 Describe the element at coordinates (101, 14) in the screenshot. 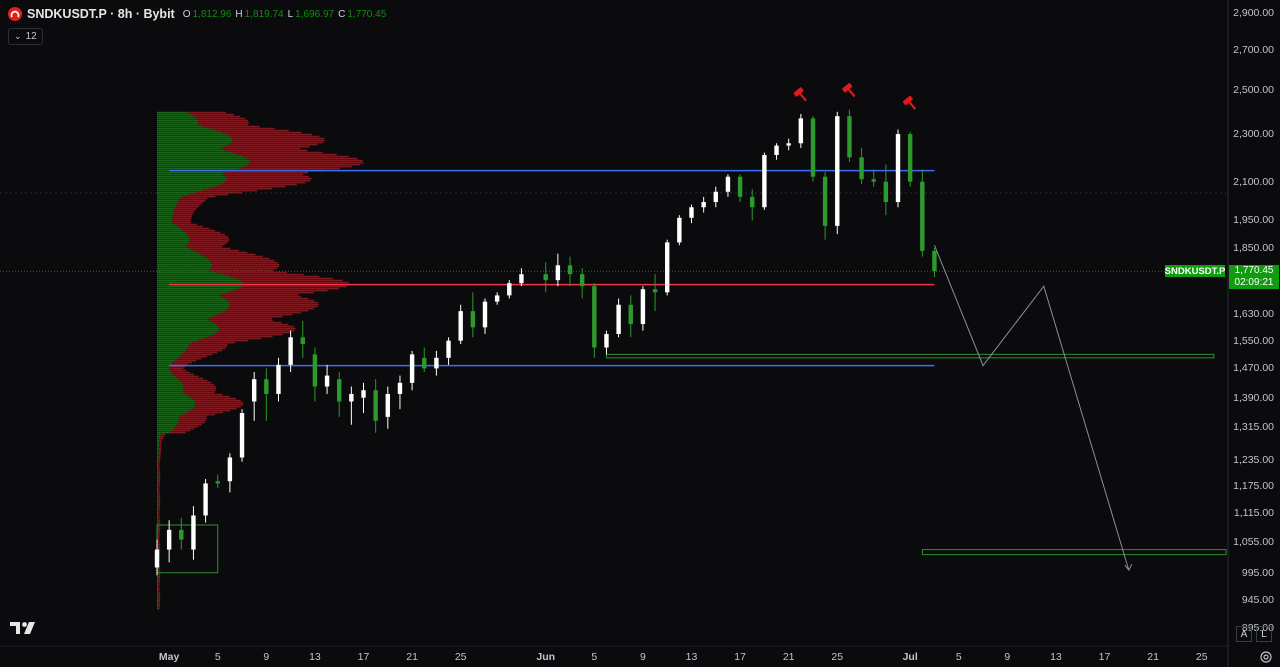

I see `symbol-title: SNDKUSDT.P · 8h · Bybit` at that location.